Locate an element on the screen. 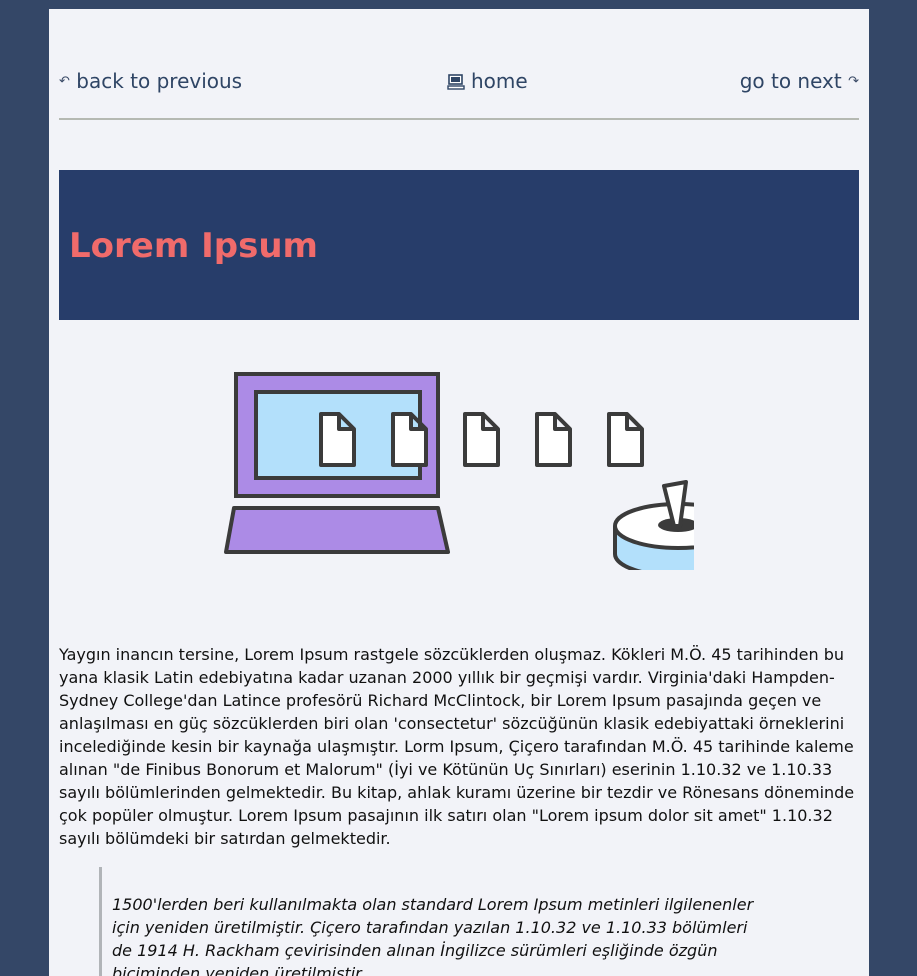 The width and height of the screenshot is (917, 976). page-title: Lorem Ipsum is located at coordinates (193, 246).